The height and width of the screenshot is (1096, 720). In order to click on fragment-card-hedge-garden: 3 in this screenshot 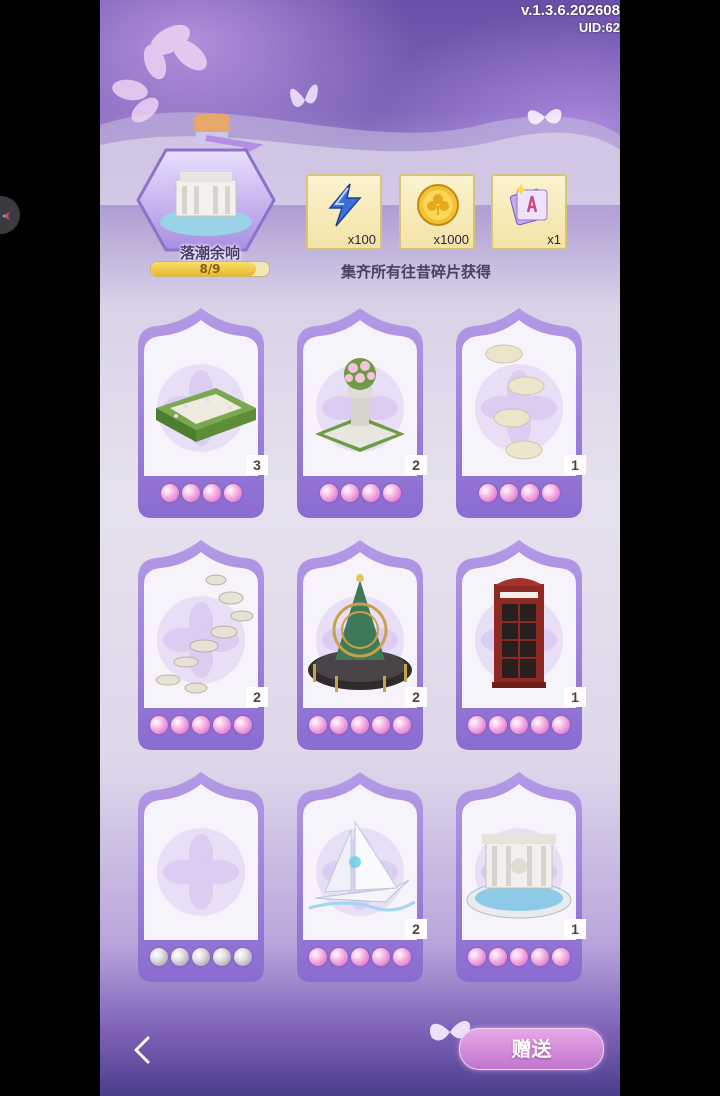, I will do `click(201, 414)`.